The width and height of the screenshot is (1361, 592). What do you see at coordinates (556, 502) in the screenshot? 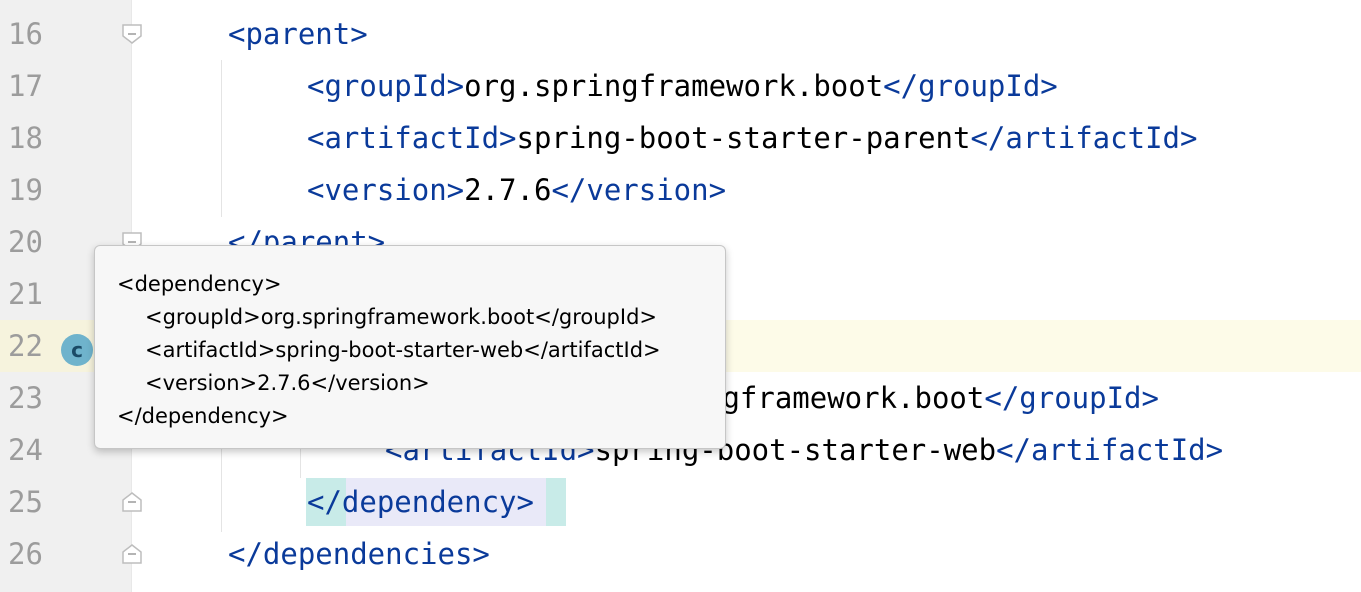
I see `matching-brace-highlight` at bounding box center [556, 502].